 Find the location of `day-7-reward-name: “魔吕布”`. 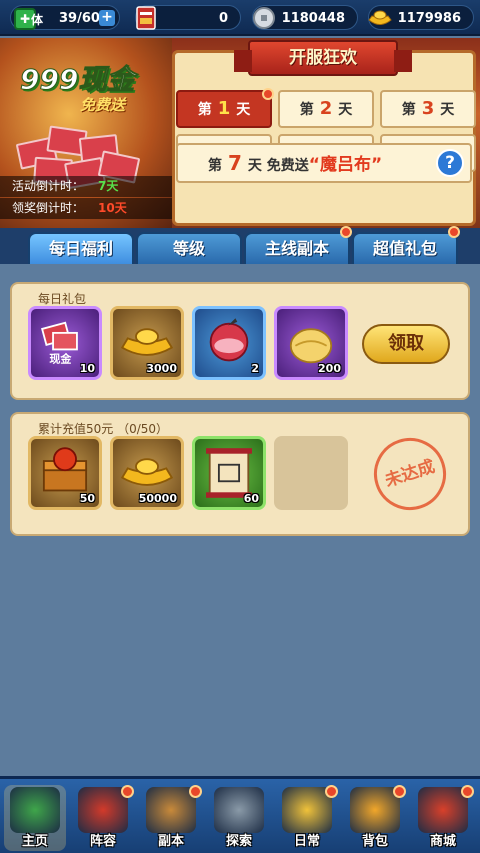

day-7-reward-name: “魔吕布” is located at coordinates (345, 165).